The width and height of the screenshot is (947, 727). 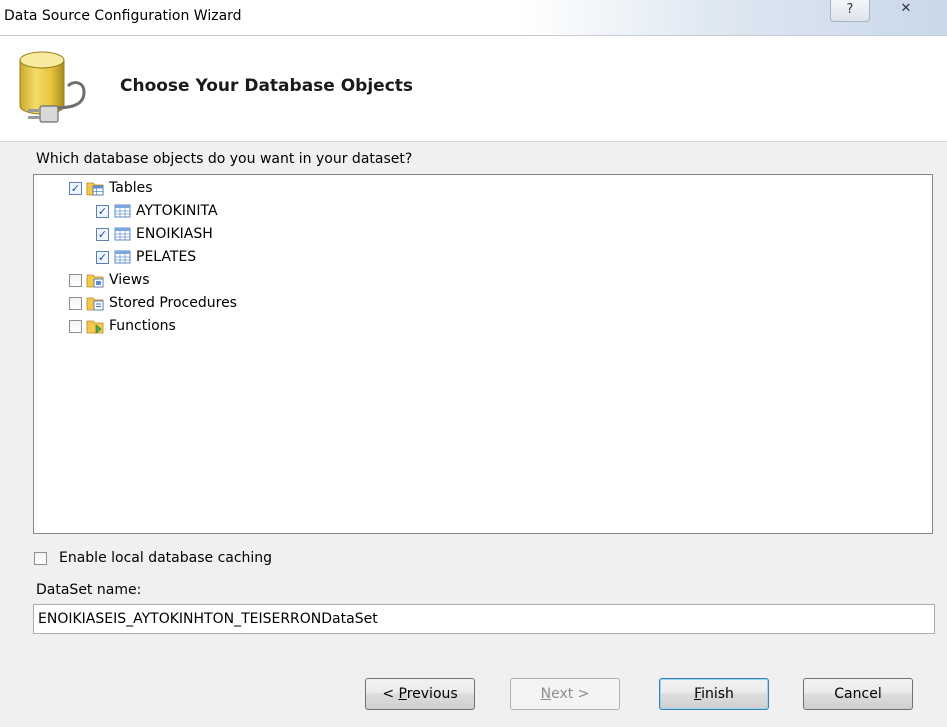 I want to click on tree-node-table: ENOIKIASH, so click(x=154, y=234).